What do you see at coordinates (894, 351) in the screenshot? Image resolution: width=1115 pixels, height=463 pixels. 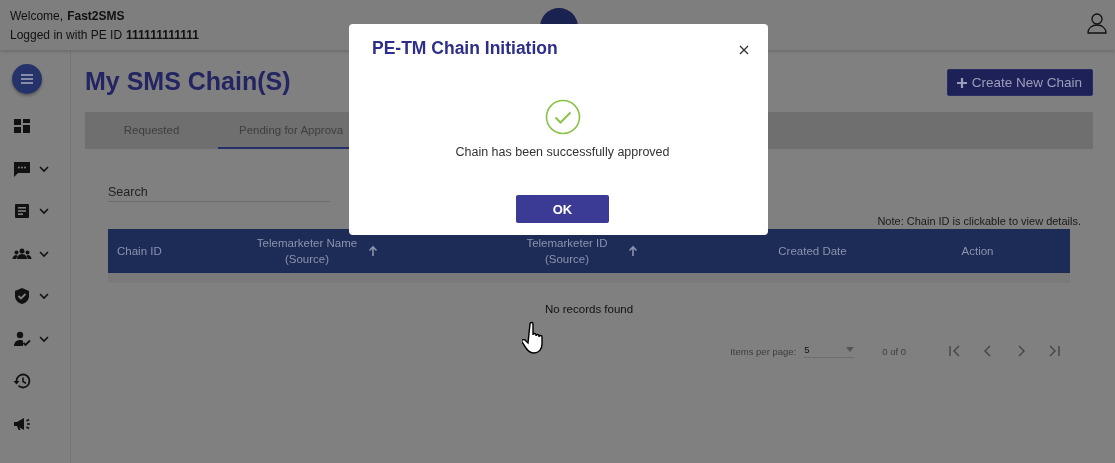 I see `page-range: 0 of 0` at bounding box center [894, 351].